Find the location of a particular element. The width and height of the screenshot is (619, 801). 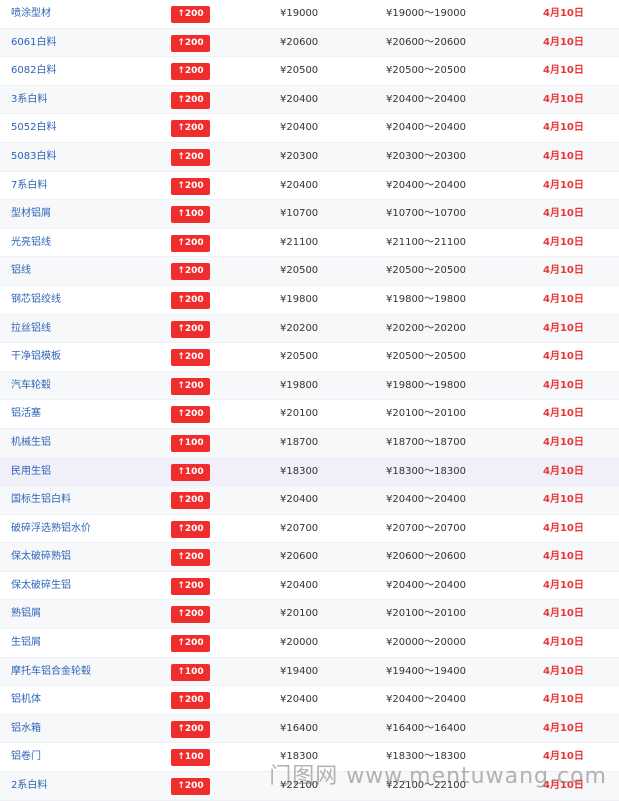

material-name-link: 保太破碎熟铝 is located at coordinates (41, 557).